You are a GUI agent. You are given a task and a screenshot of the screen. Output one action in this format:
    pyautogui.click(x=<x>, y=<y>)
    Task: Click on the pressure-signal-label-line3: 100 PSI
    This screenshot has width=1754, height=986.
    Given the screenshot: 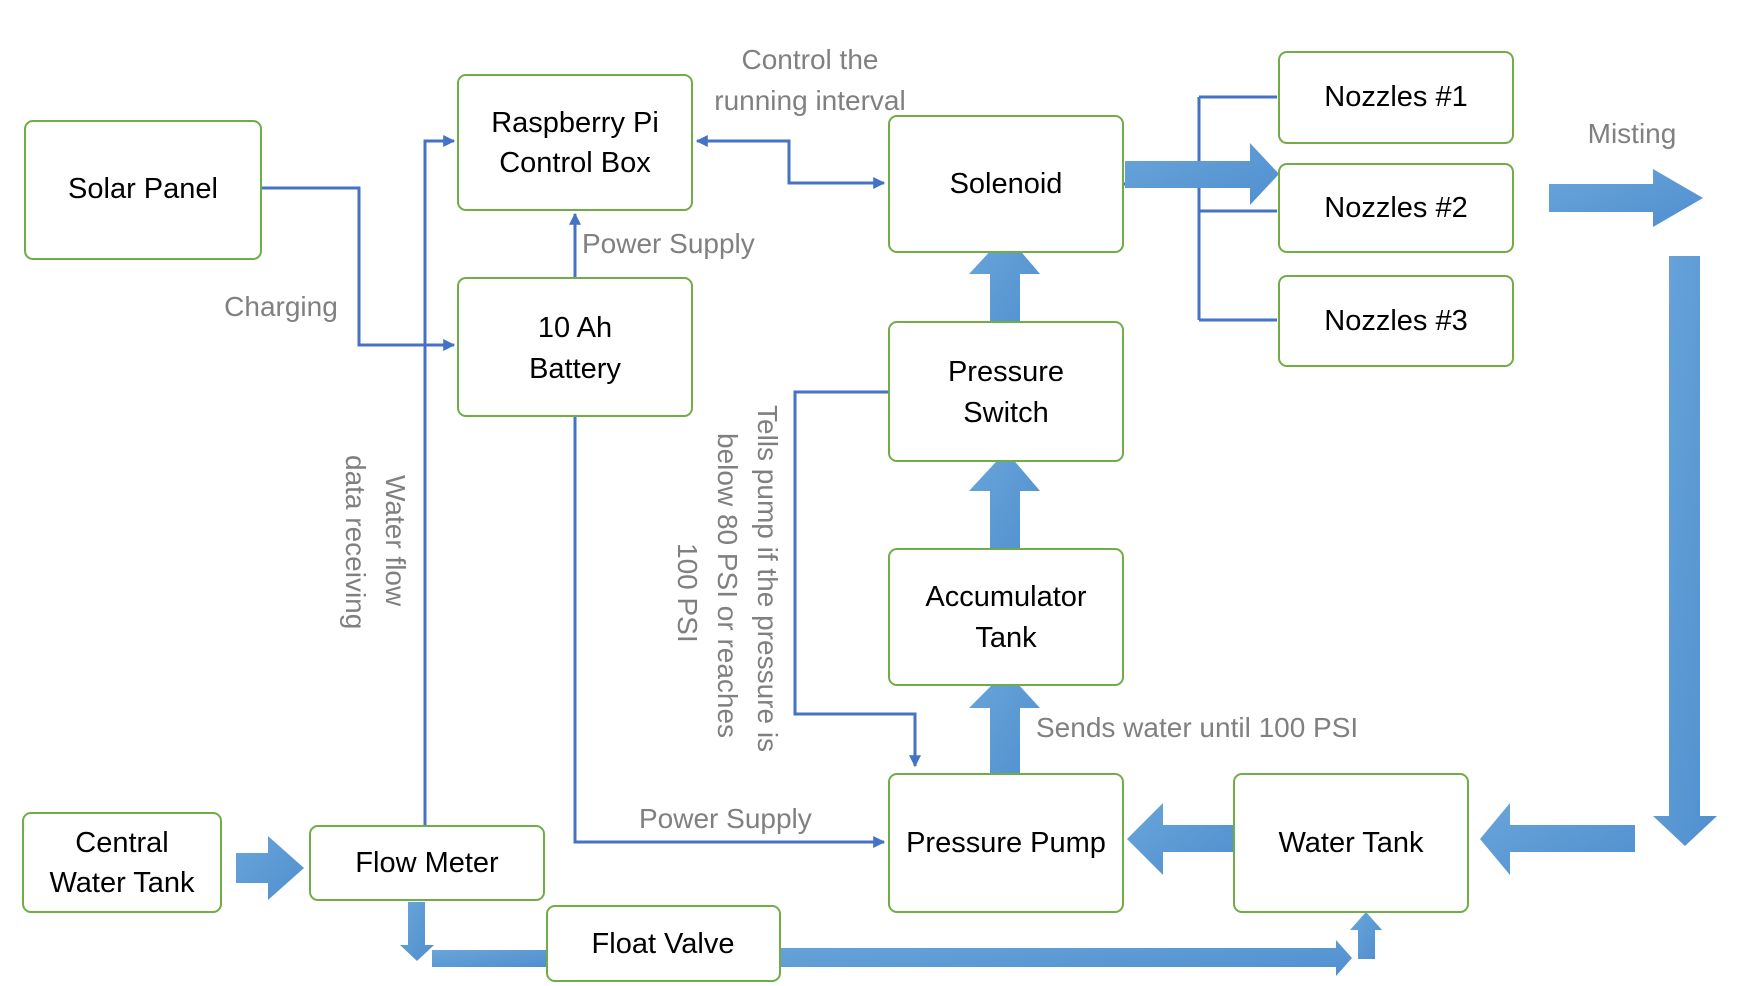 What is the action you would take?
    pyautogui.click(x=687, y=593)
    